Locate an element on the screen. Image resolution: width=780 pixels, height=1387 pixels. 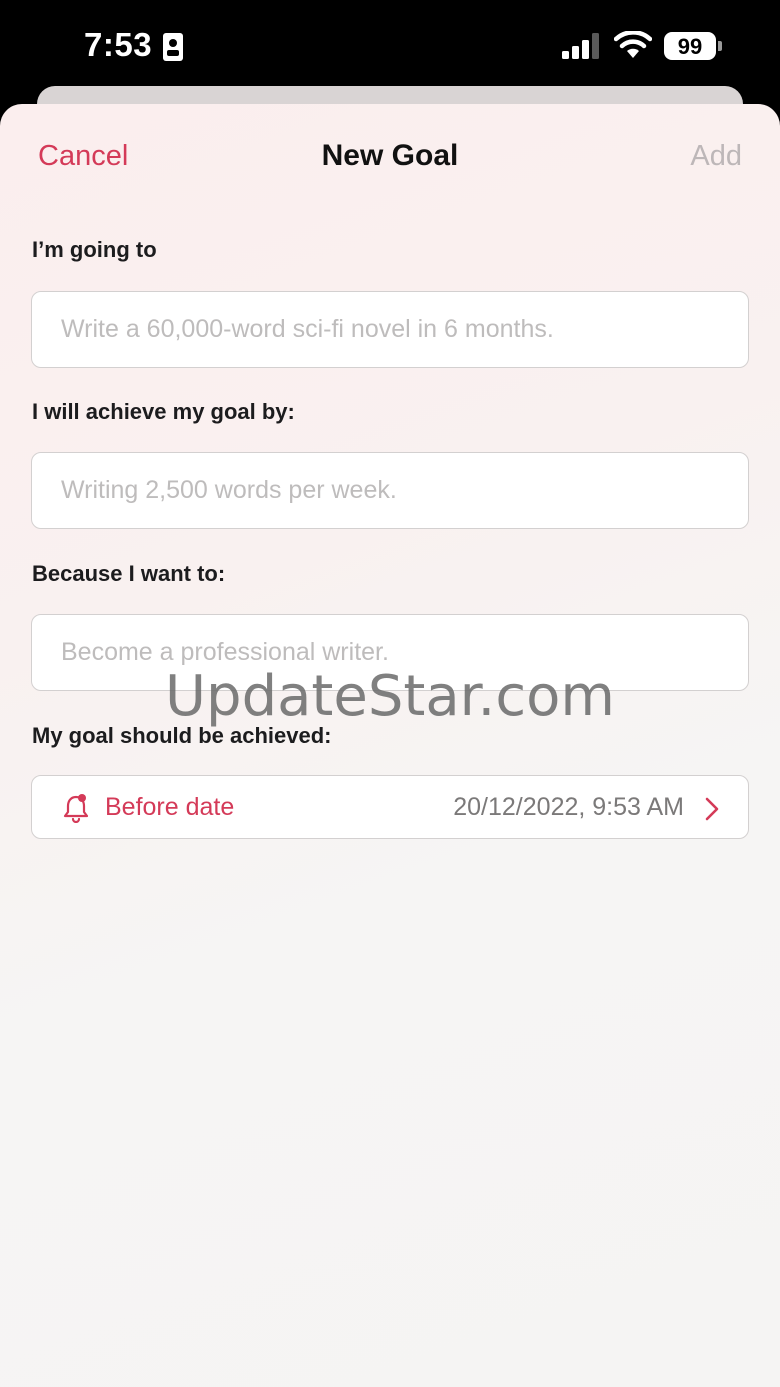
method-input is located at coordinates (390, 490).